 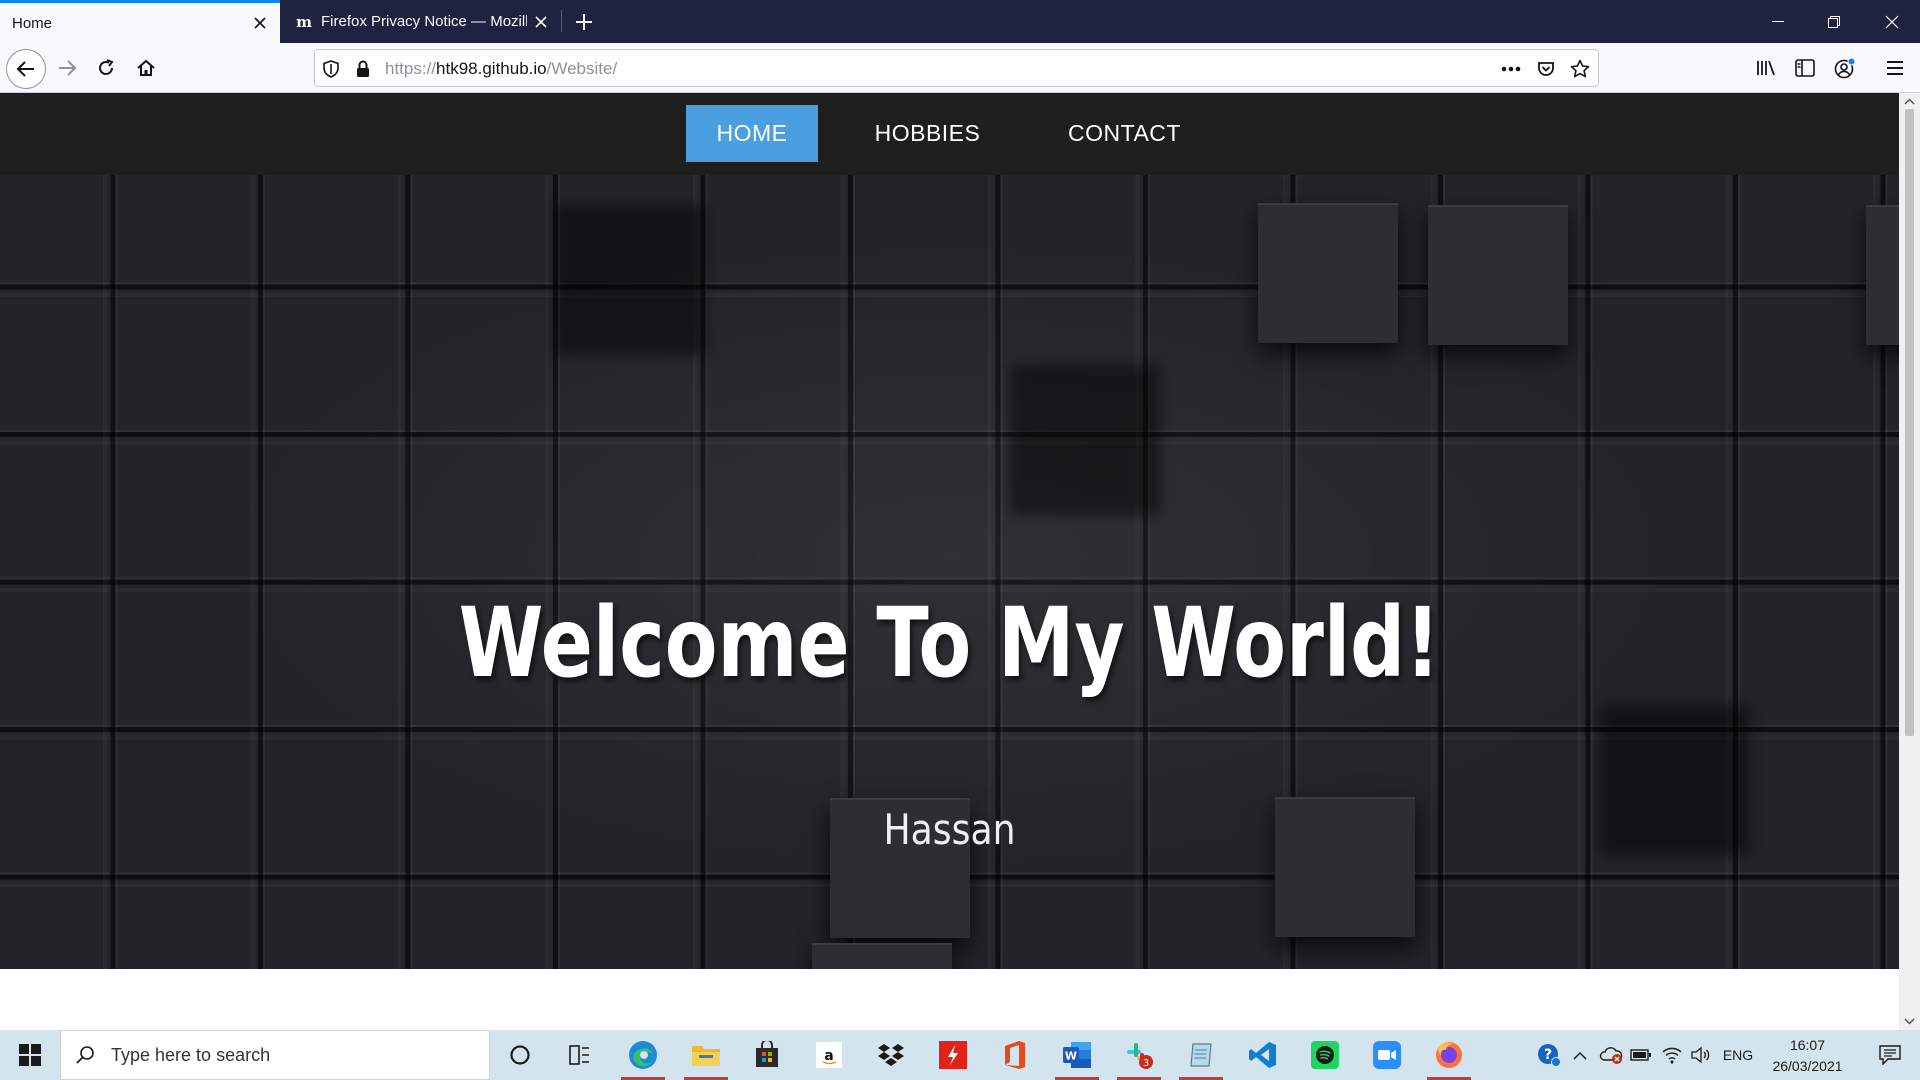 What do you see at coordinates (1909, 101) in the screenshot?
I see `scroll-up-arrow-icon` at bounding box center [1909, 101].